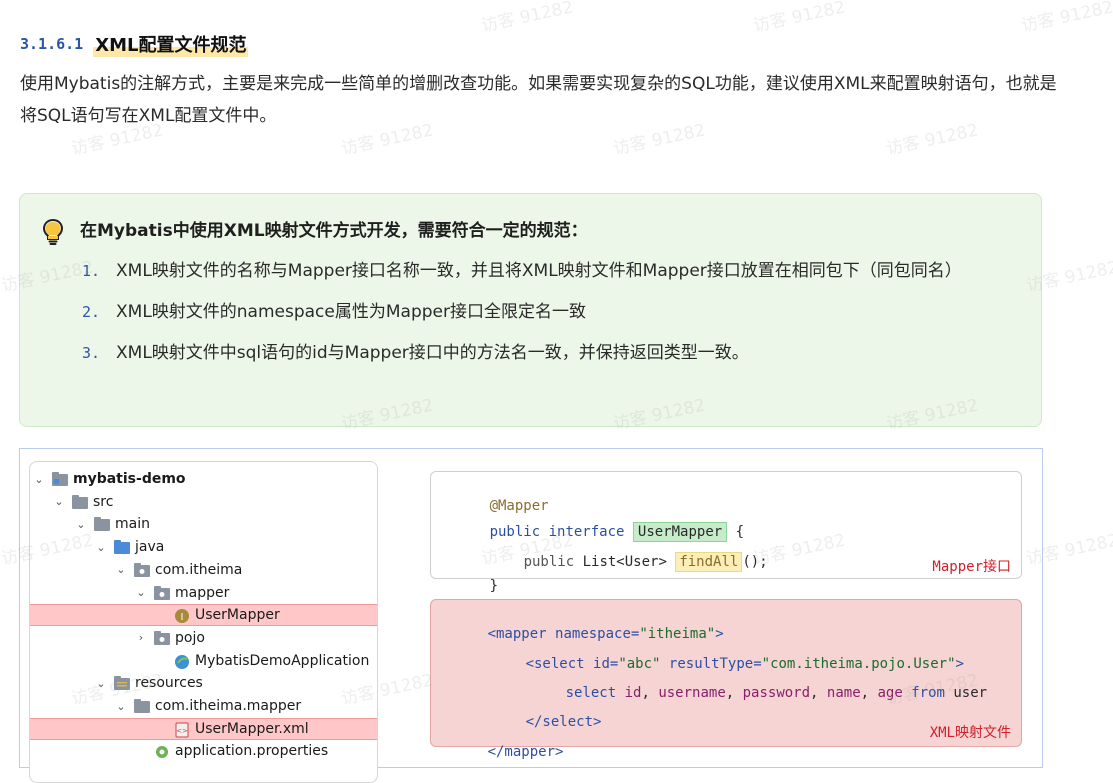  Describe the element at coordinates (52, 44) in the screenshot. I see `section-number: 3.1.6.1` at that location.